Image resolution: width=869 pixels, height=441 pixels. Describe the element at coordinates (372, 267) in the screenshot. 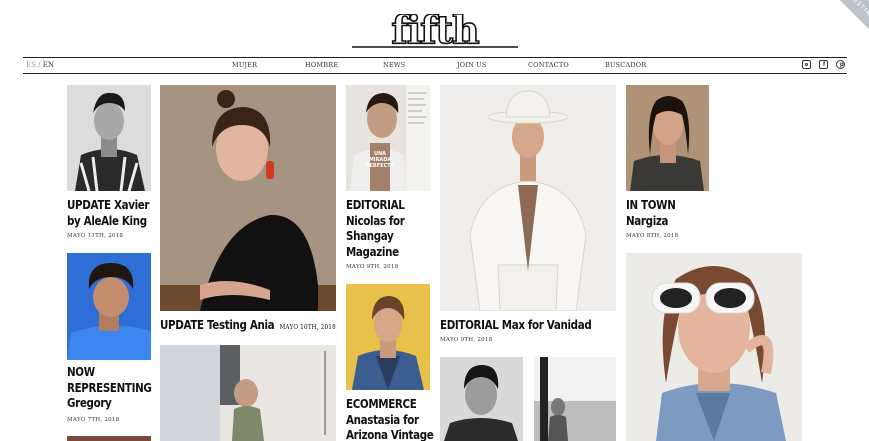

I see `post-date-nicolas: MAYO 9TH, 2018` at that location.